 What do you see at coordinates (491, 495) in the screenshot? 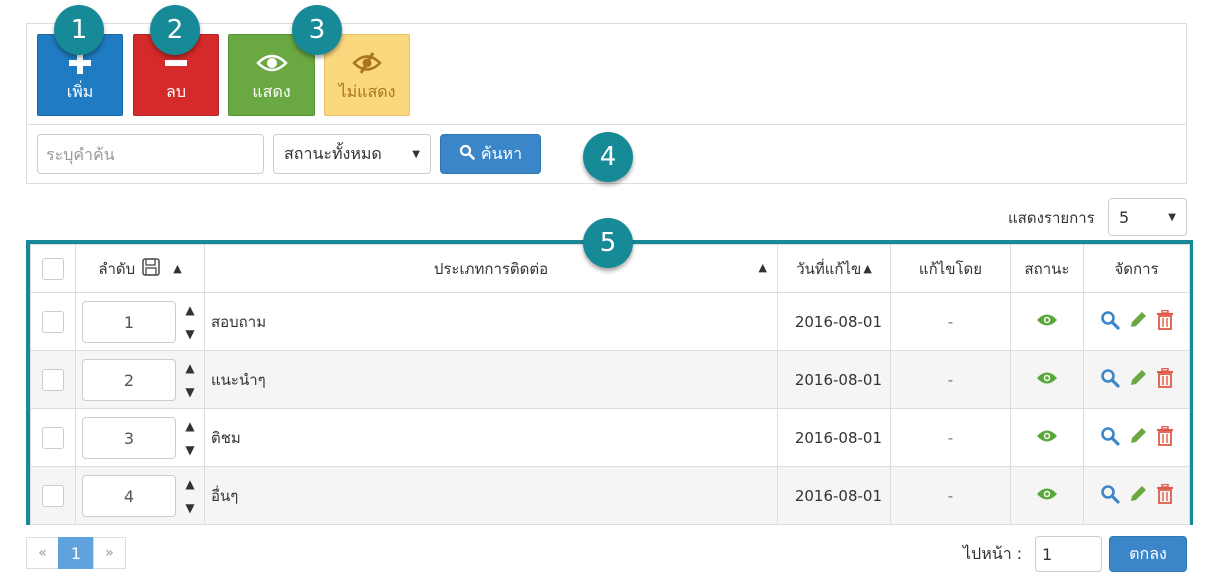
I see `type-cell: อื่นๆ` at bounding box center [491, 495].